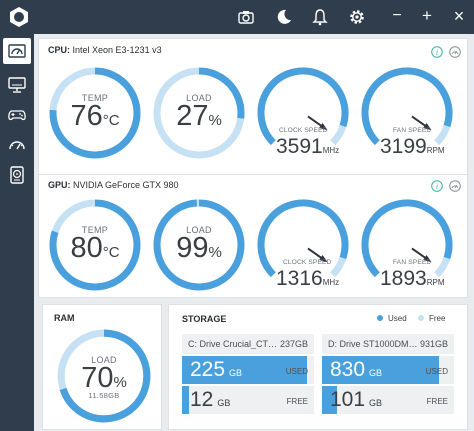 This screenshot has height=431, width=474. Describe the element at coordinates (403, 278) in the screenshot. I see `gpu-fan-value: 1893` at that location.